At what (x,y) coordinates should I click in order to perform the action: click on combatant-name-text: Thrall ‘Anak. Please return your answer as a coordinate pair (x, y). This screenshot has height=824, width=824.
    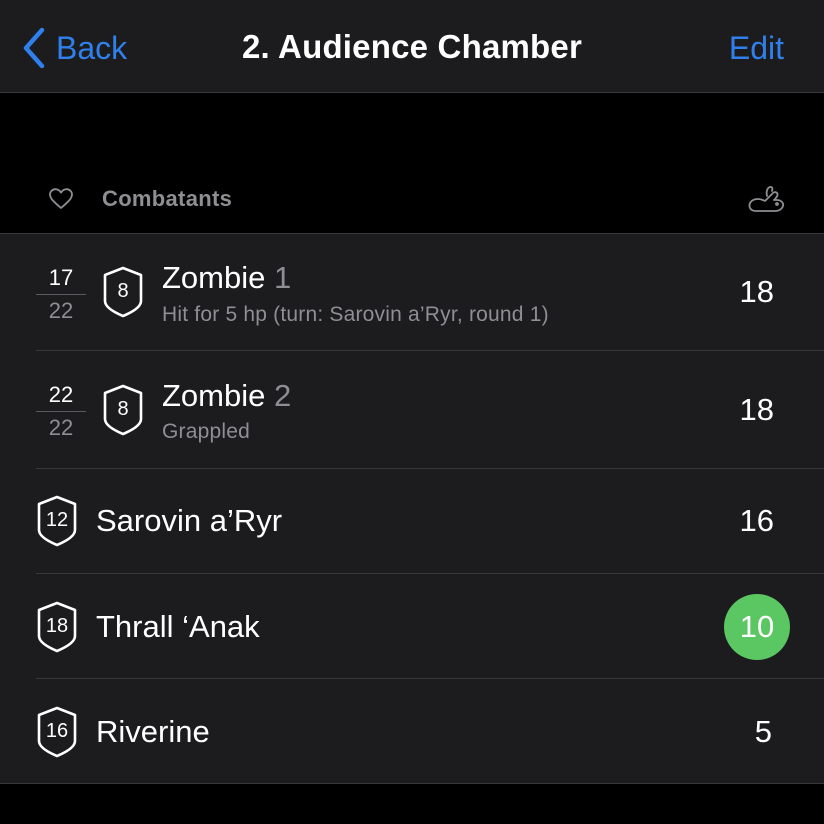
    Looking at the image, I should click on (178, 626).